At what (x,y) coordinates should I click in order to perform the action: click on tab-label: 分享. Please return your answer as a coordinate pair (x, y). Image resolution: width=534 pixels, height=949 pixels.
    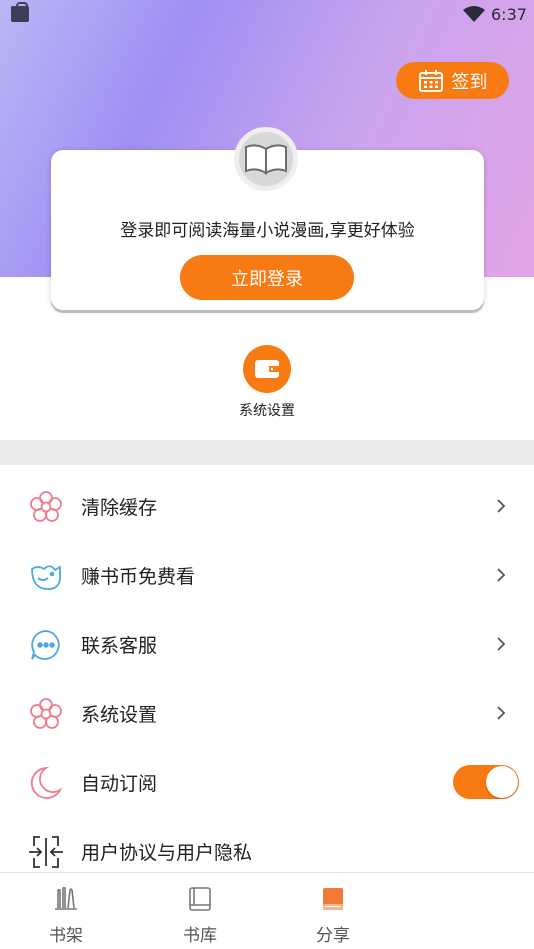
    Looking at the image, I should click on (333, 936).